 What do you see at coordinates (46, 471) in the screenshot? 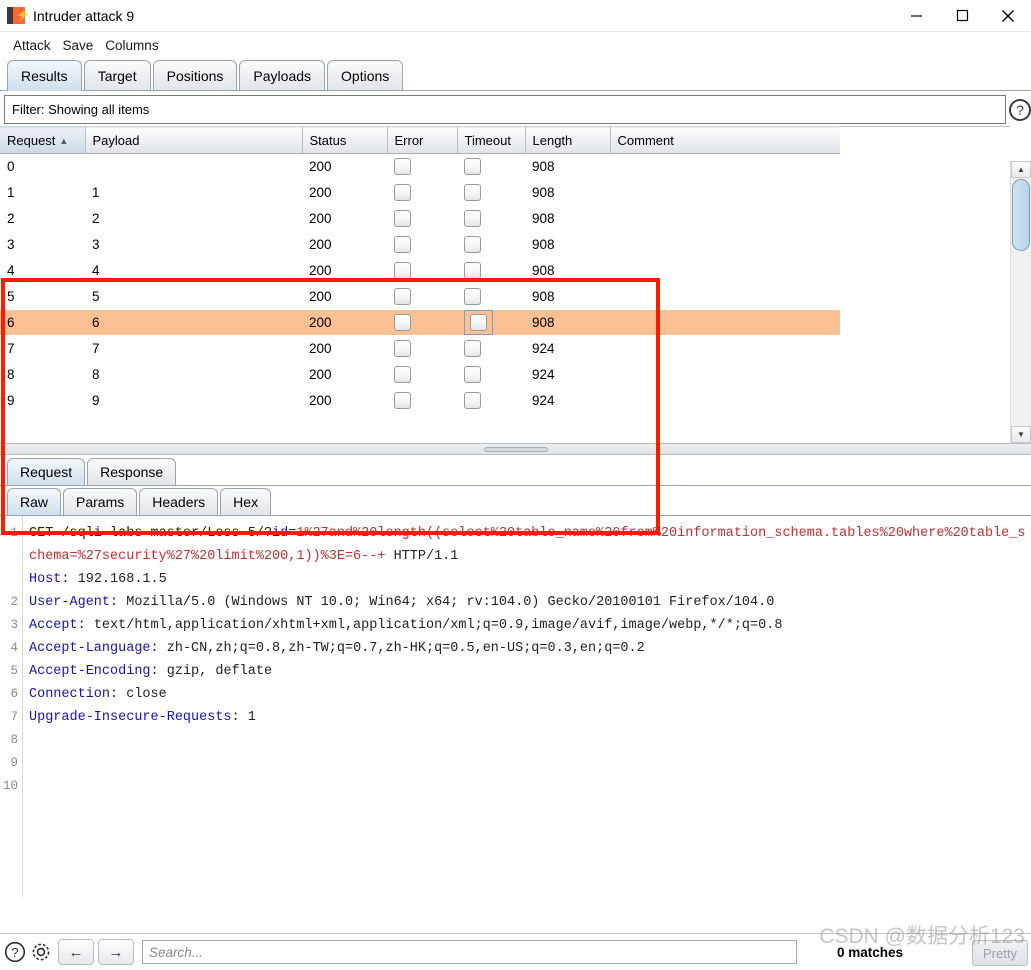
I see `tab-request: Request` at bounding box center [46, 471].